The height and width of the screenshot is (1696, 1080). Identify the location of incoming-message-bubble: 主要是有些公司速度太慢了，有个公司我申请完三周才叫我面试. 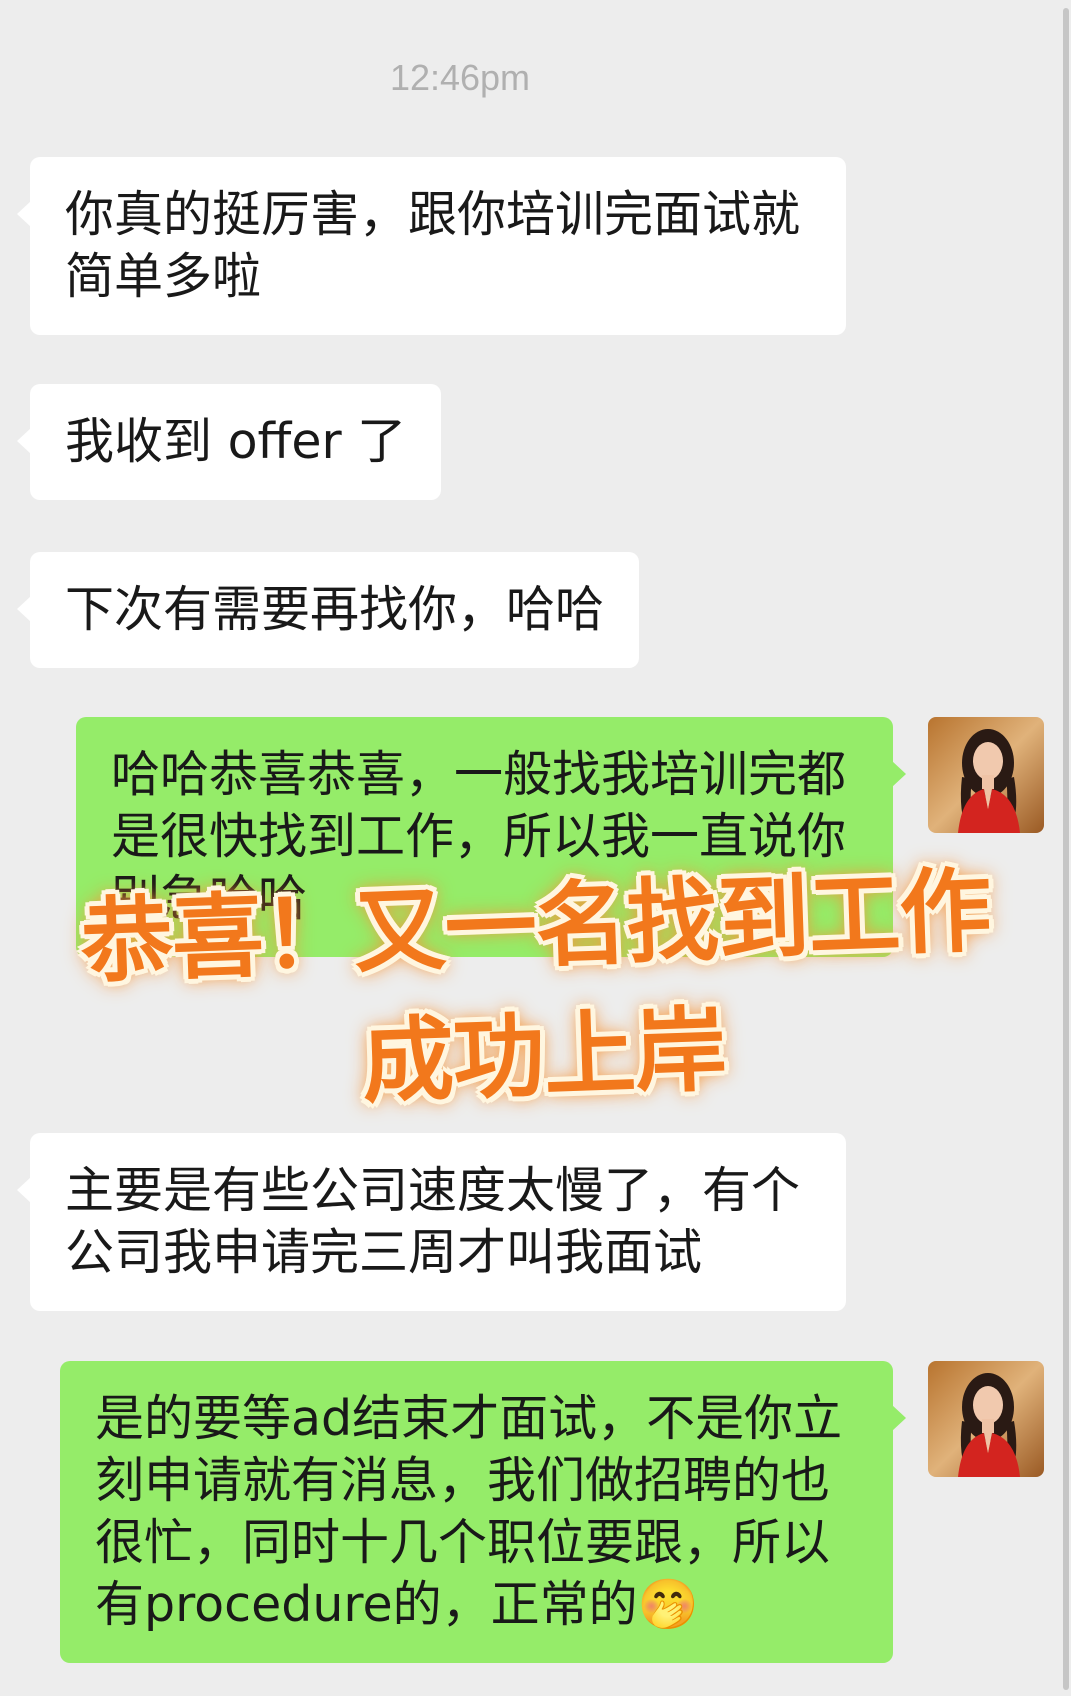
(431, 1222).